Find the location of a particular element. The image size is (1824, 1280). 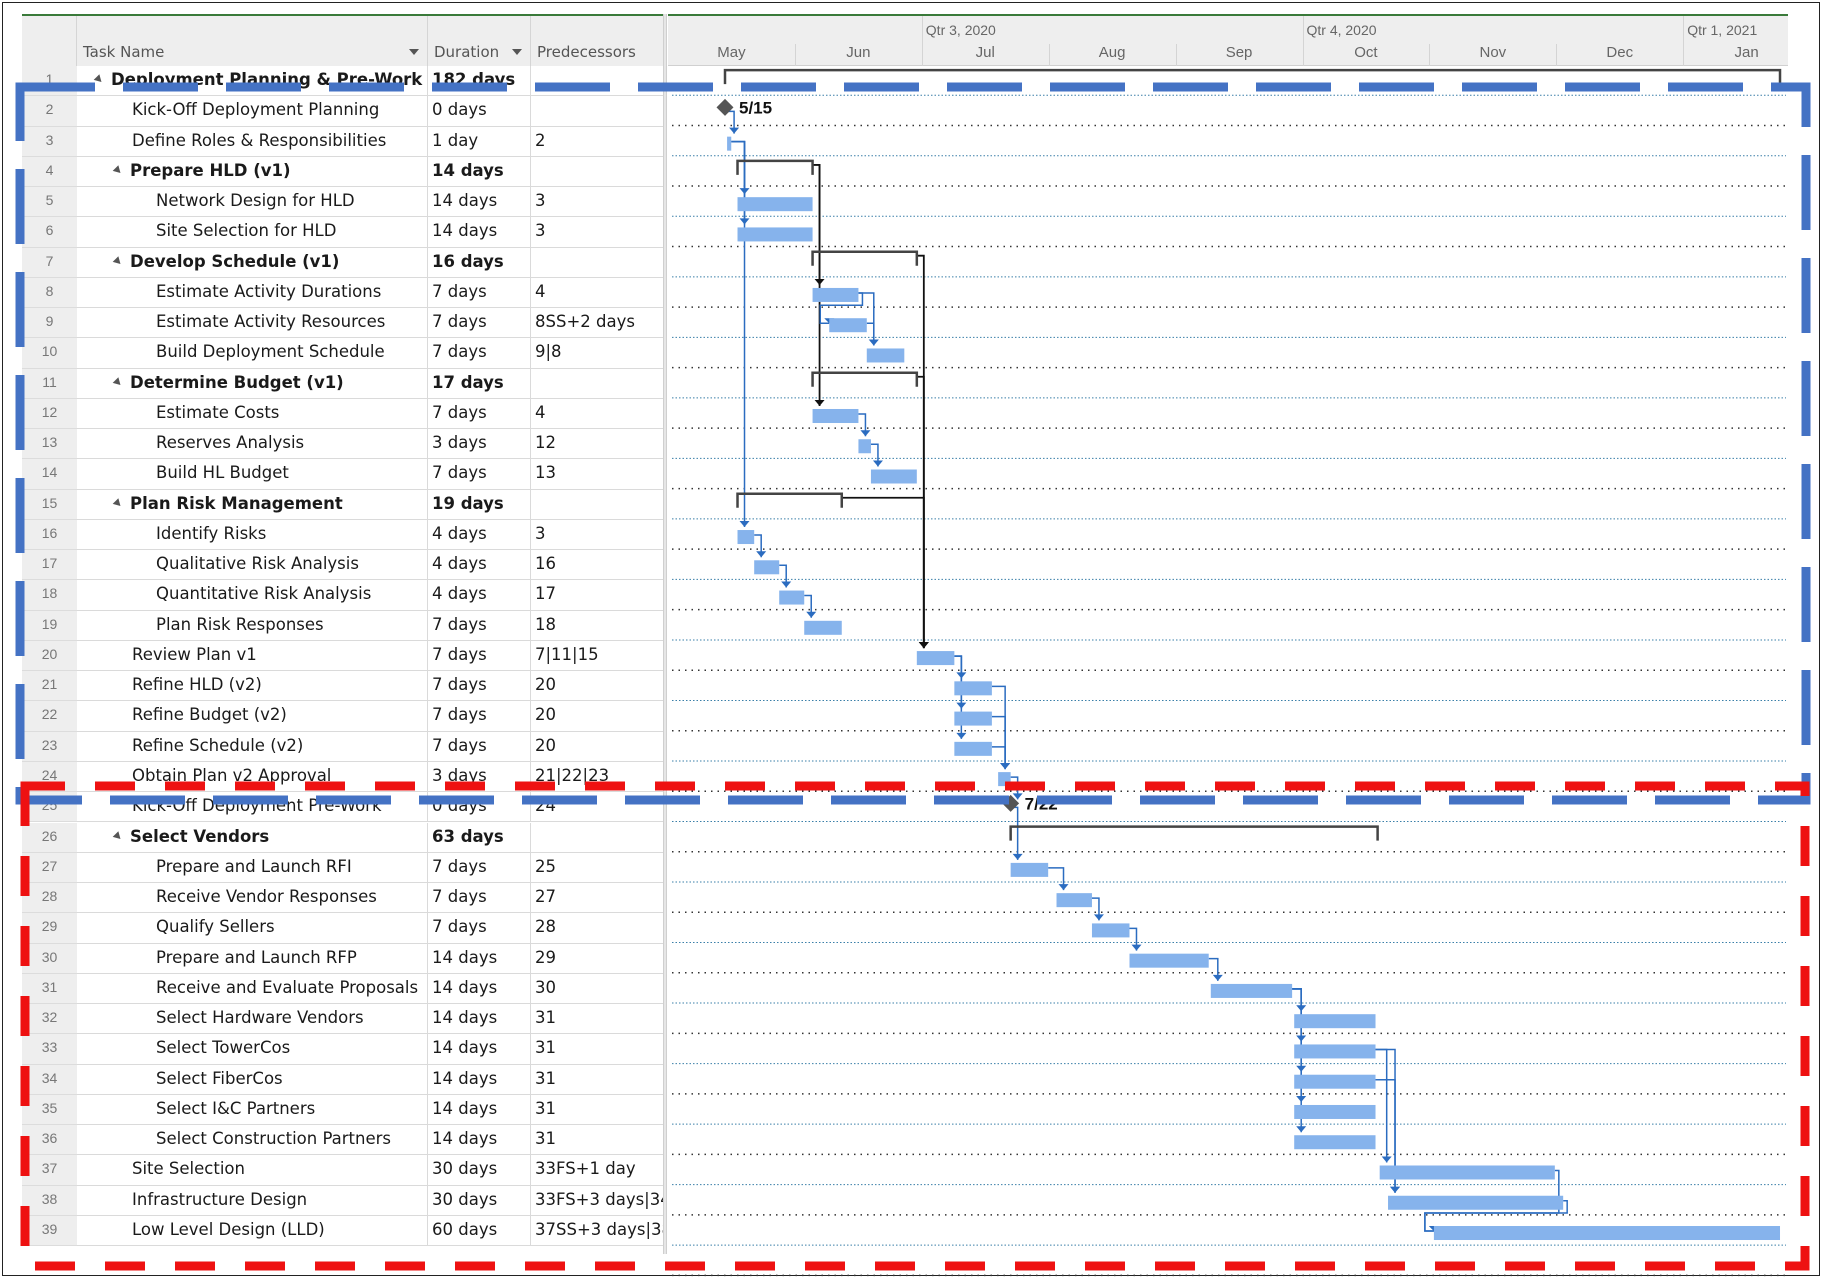

task-name-cell: Quantitative Risk Analysis is located at coordinates (252, 595).